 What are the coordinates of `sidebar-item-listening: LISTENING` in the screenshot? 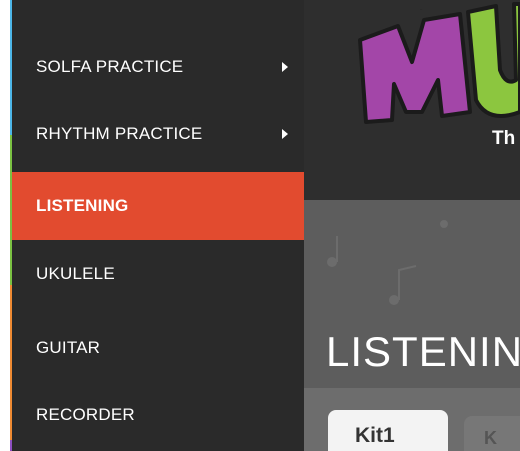 It's located at (158, 206).